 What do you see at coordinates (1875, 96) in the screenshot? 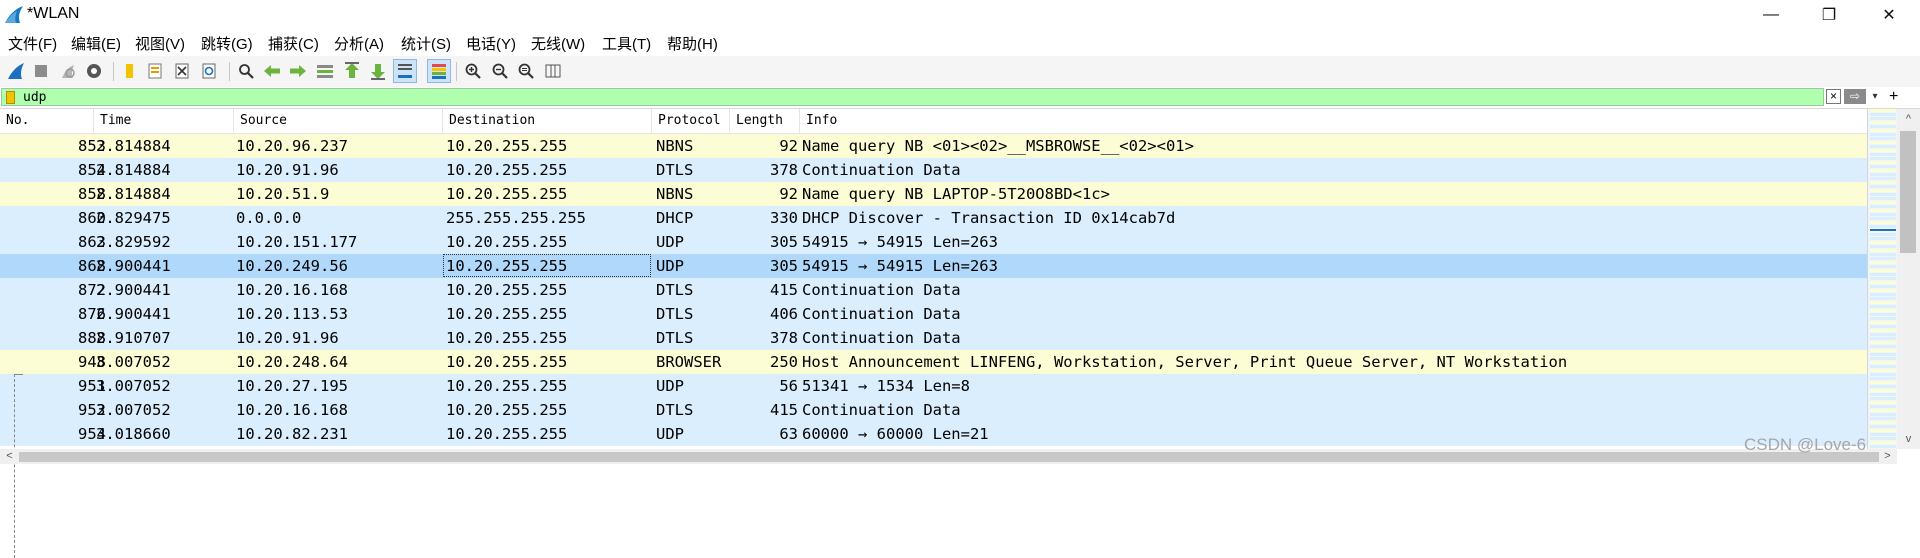
I see `filter-history-dropdown-icon: ▾` at bounding box center [1875, 96].